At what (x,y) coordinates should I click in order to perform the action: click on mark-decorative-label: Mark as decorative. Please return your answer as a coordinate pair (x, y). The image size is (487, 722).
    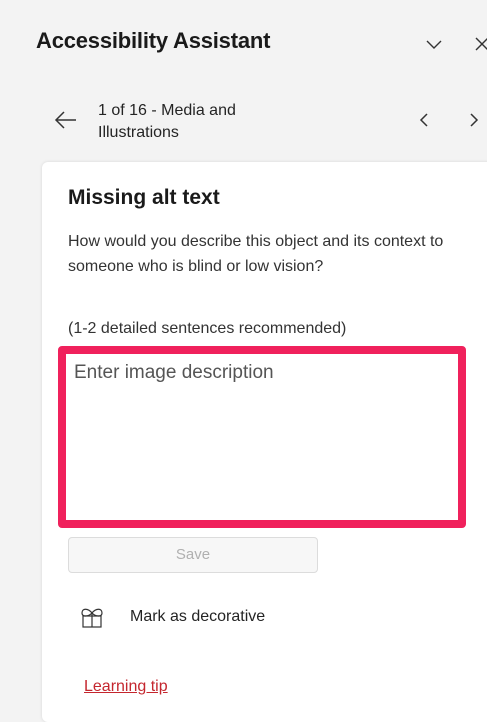
    Looking at the image, I should click on (198, 616).